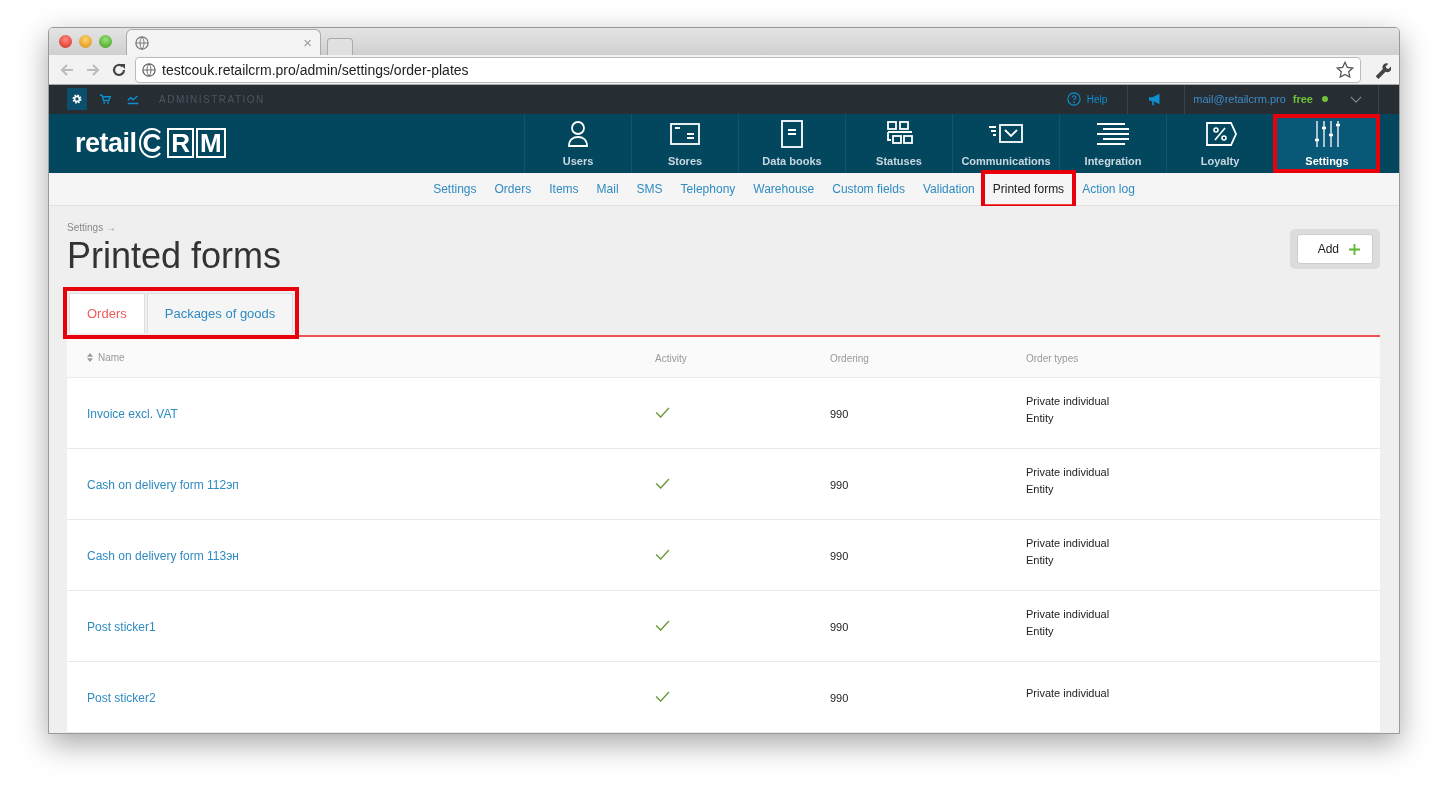 Image resolution: width=1449 pixels, height=805 pixels. What do you see at coordinates (1325, 99) in the screenshot?
I see `online-dot-icon` at bounding box center [1325, 99].